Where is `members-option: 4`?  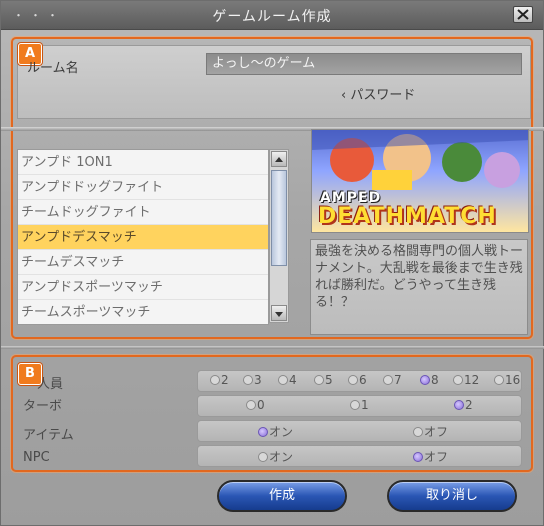 members-option: 4 is located at coordinates (287, 380).